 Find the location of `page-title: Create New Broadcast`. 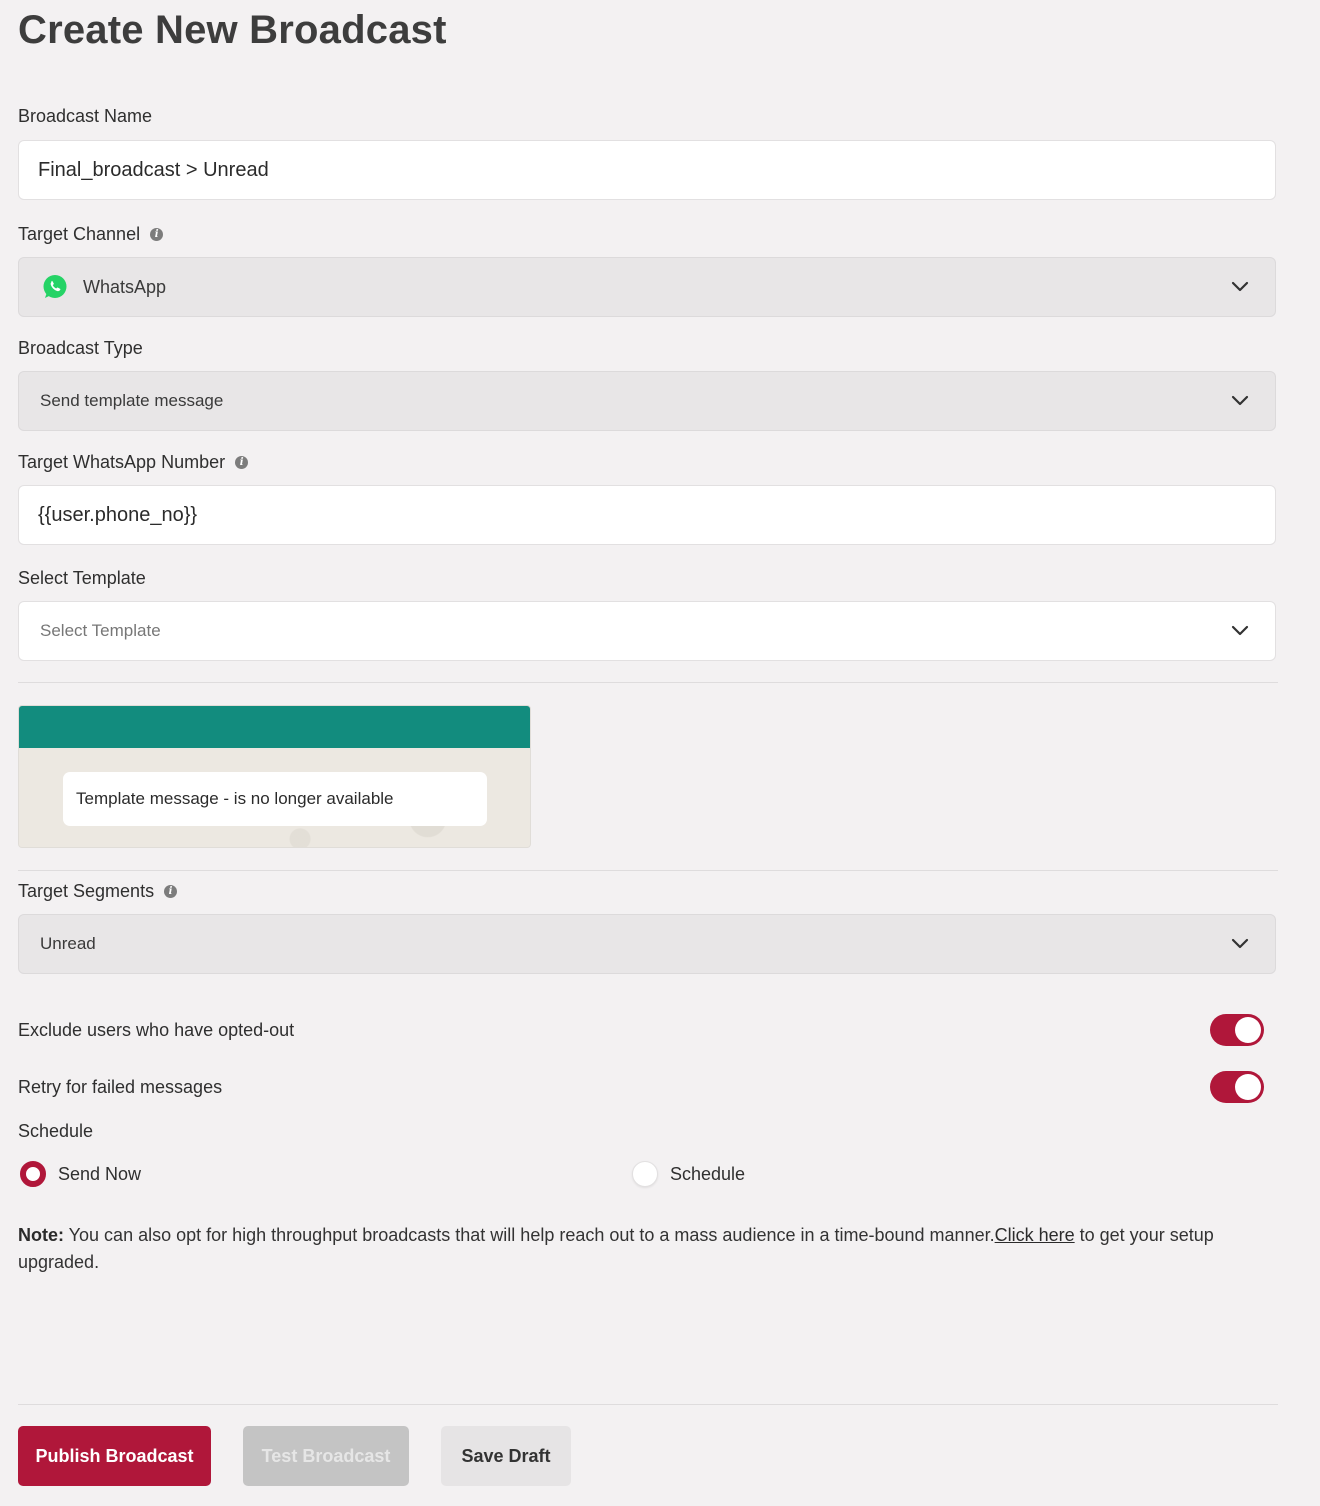

page-title: Create New Broadcast is located at coordinates (232, 30).